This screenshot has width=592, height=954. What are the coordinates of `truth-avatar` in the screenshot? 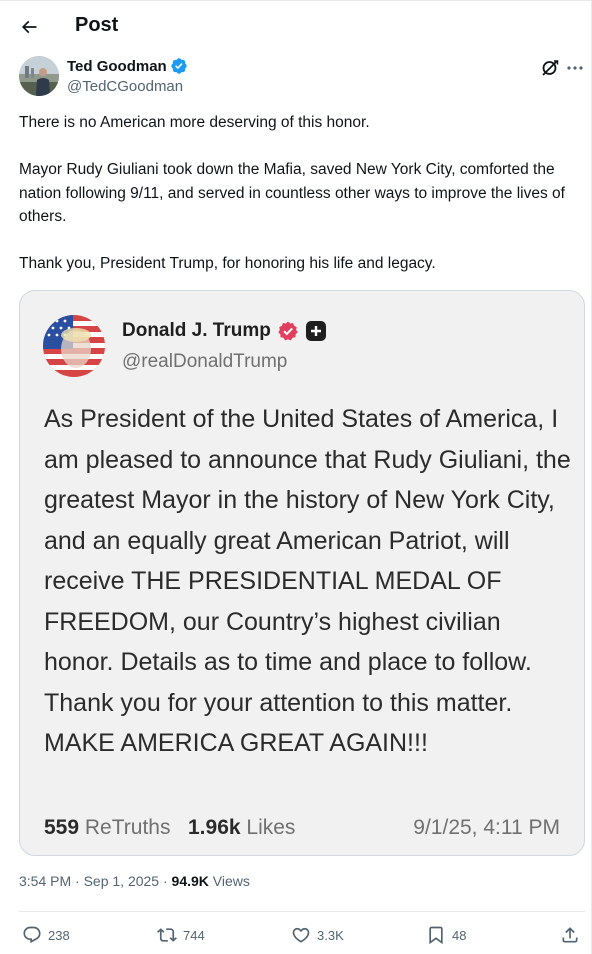 It's located at (74, 346).